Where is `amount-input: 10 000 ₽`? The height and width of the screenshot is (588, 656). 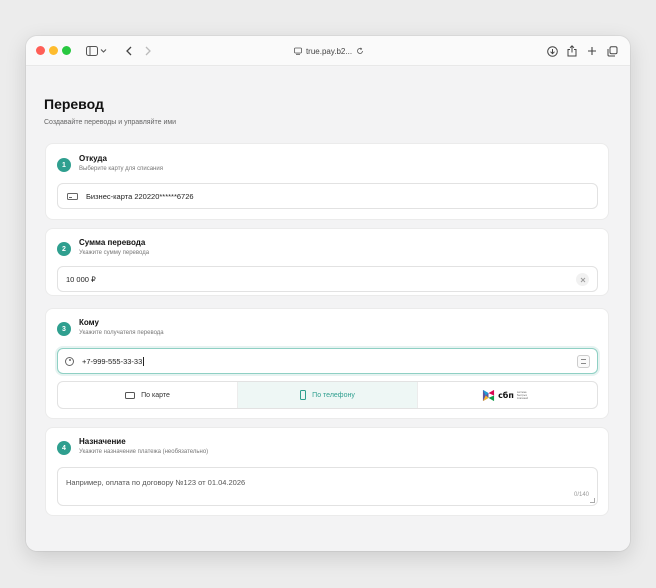
amount-input: 10 000 ₽ is located at coordinates (327, 279).